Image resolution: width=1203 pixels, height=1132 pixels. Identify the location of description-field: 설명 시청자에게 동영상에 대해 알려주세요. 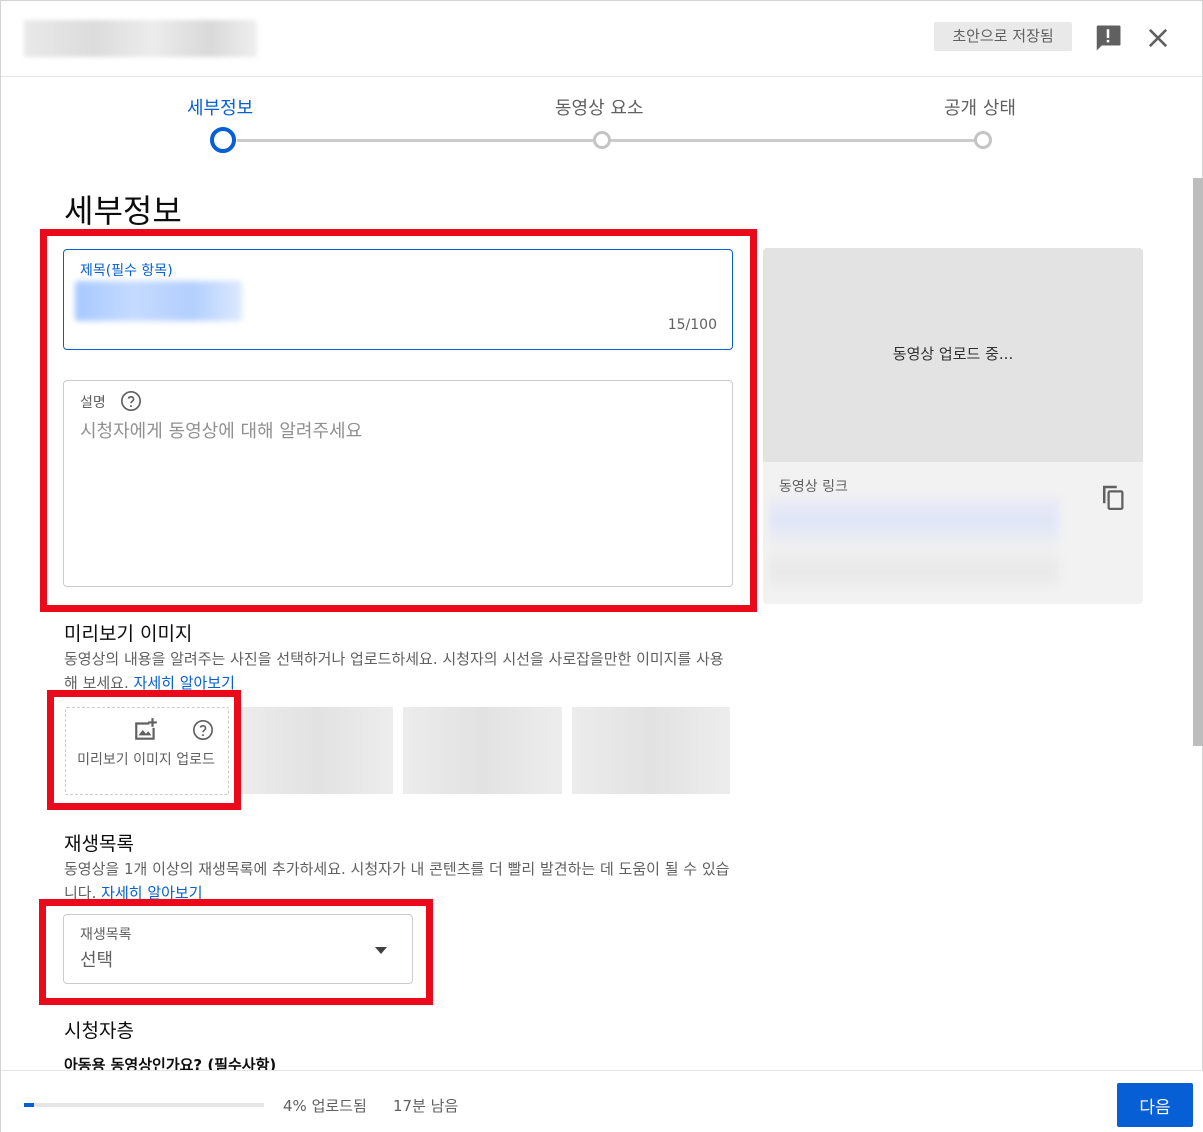
(398, 483).